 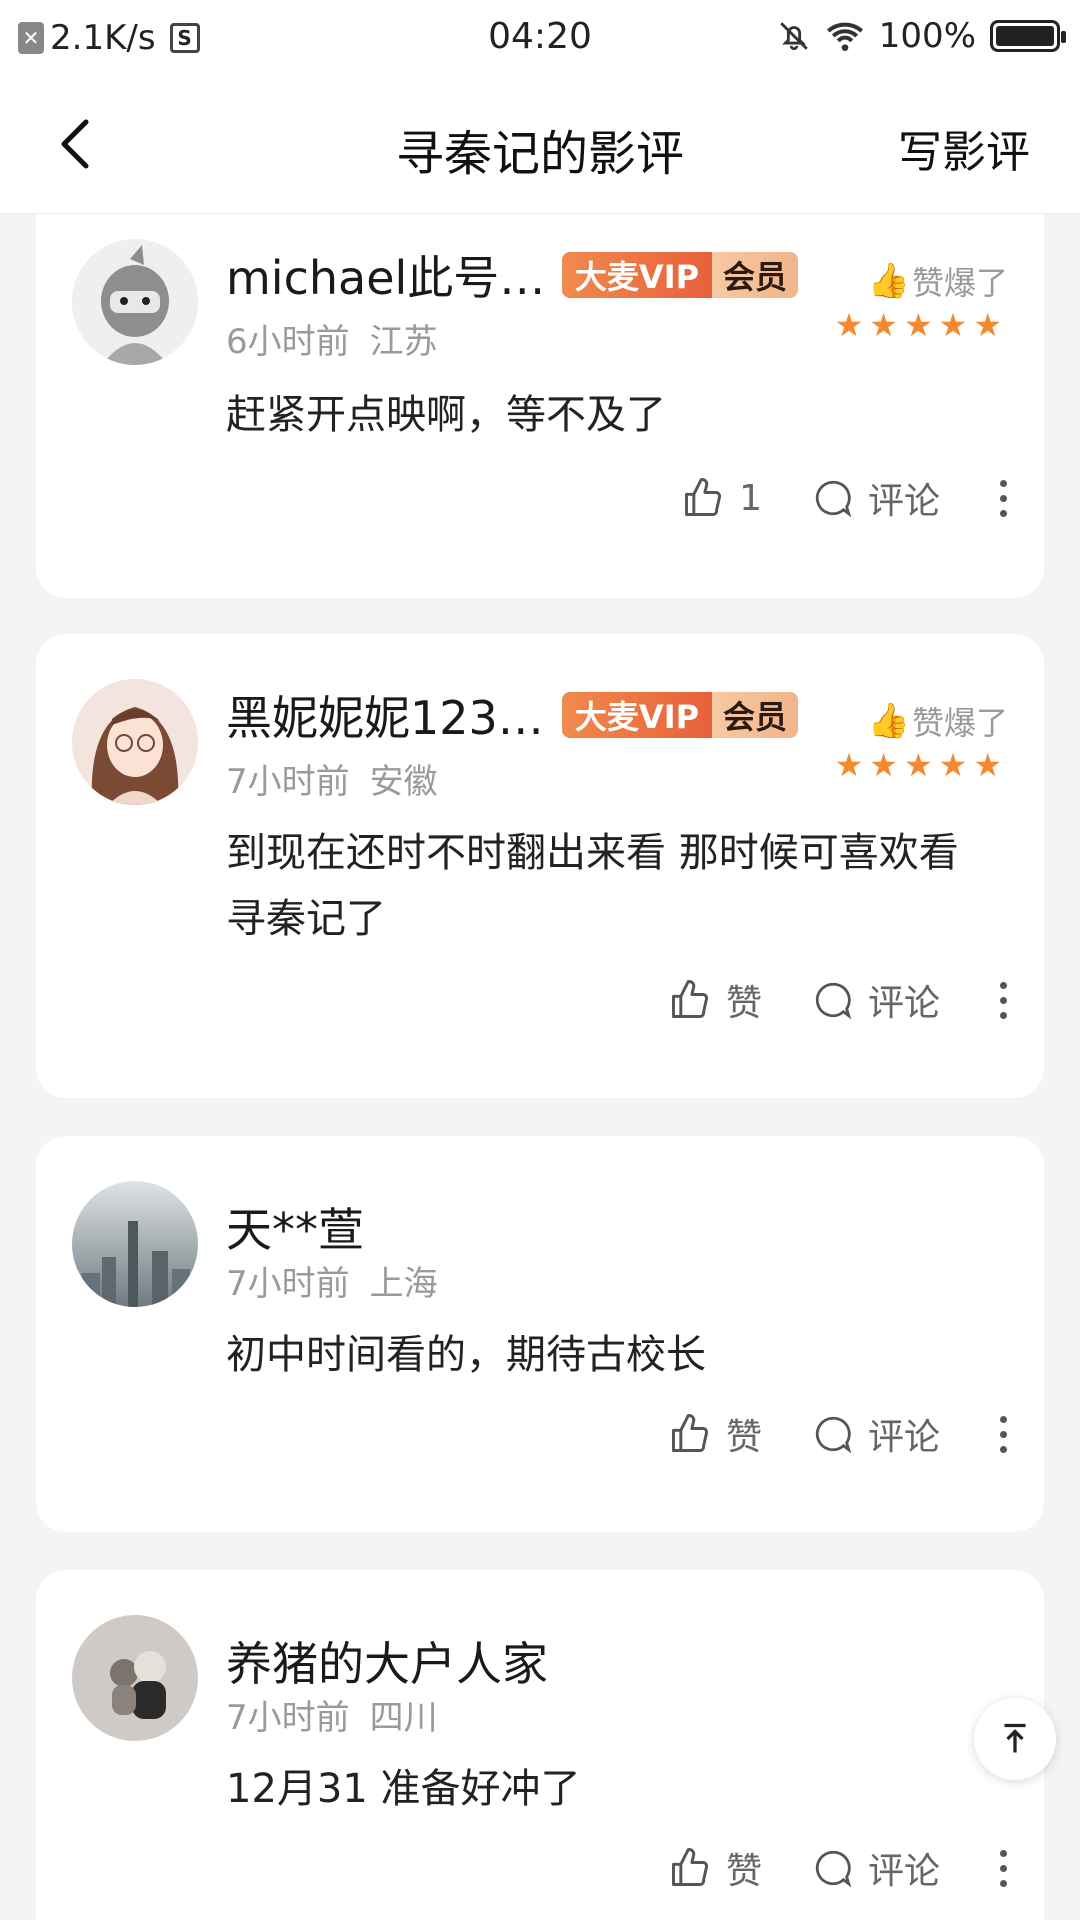 I want to click on username: 天**萱, so click(x=295, y=1227).